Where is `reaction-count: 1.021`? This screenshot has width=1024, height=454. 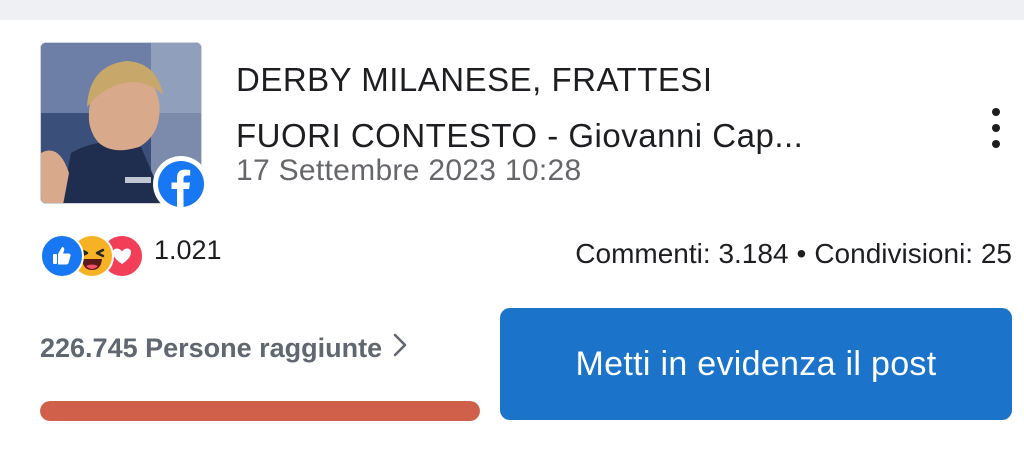 reaction-count: 1.021 is located at coordinates (188, 249).